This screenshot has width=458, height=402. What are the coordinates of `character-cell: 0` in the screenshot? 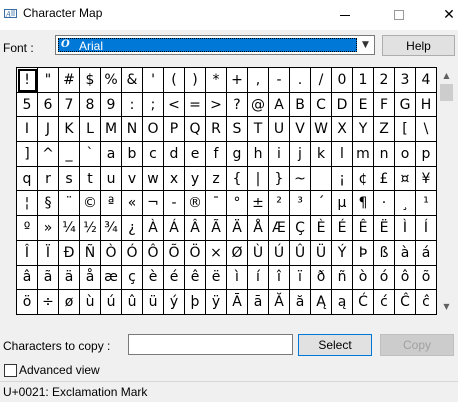 It's located at (342, 80).